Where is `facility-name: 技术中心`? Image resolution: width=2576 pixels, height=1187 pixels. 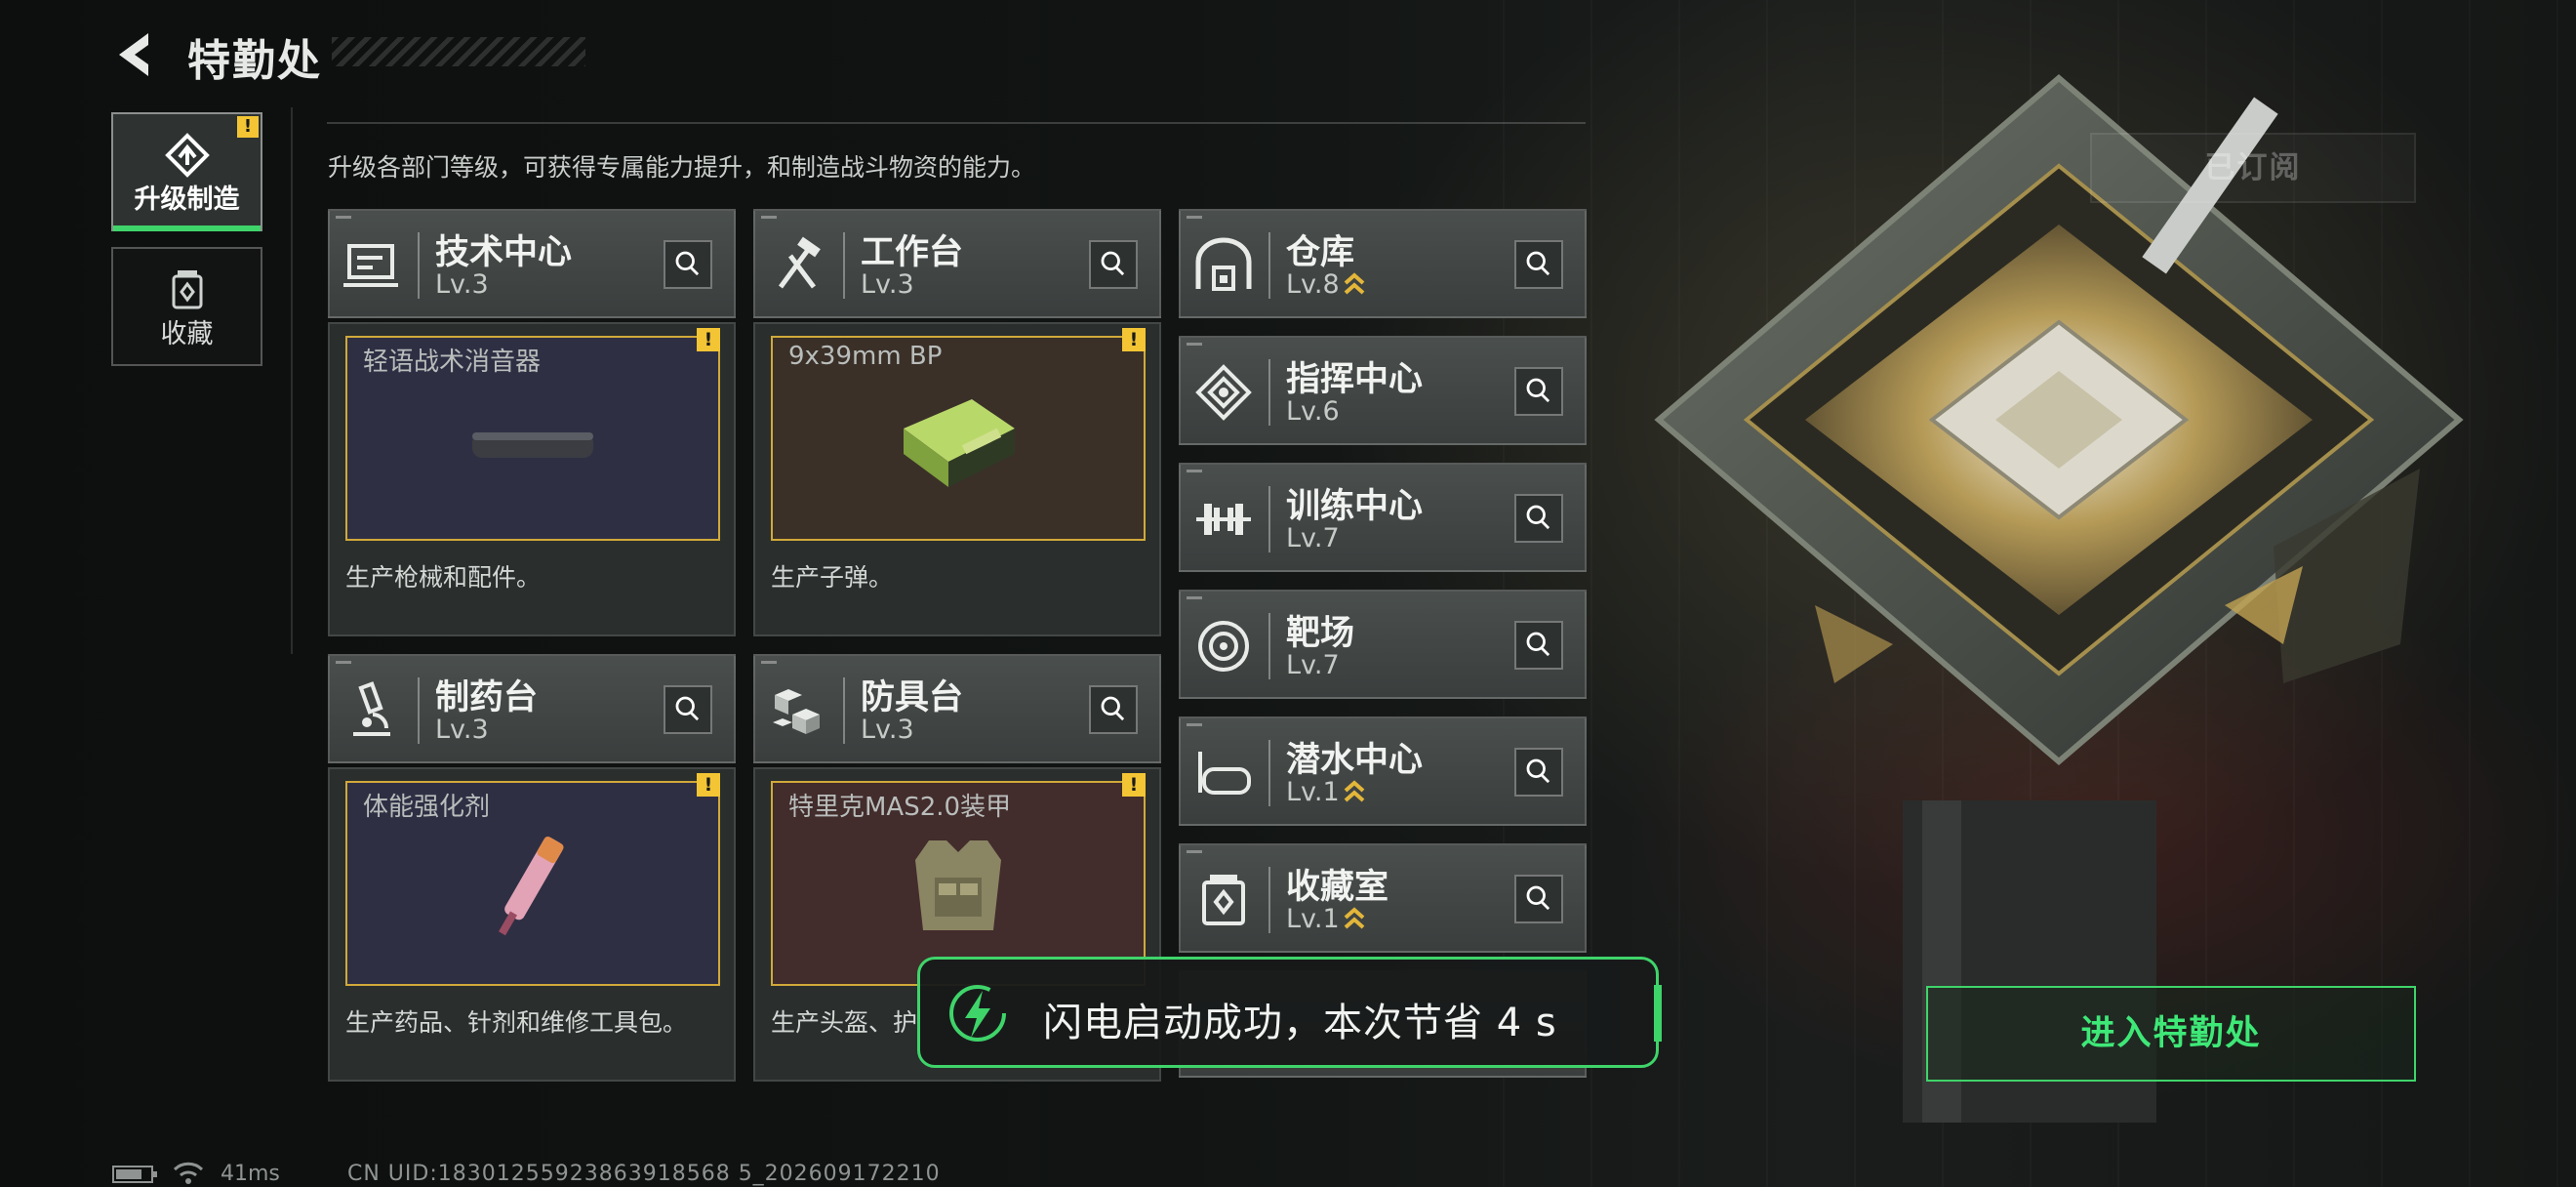 facility-name: 技术中心 is located at coordinates (504, 252).